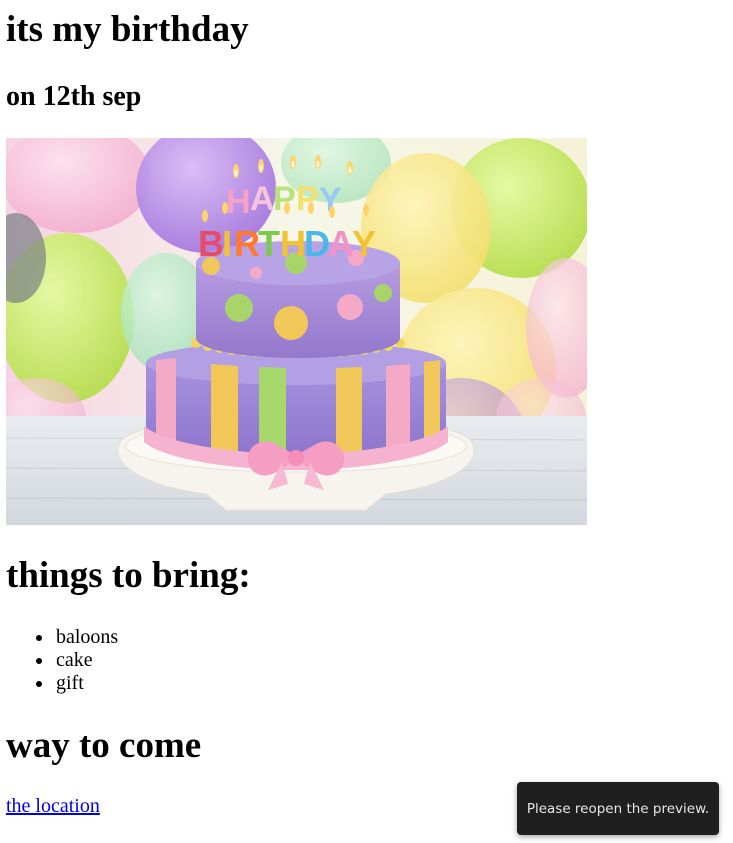 The width and height of the screenshot is (733, 843). Describe the element at coordinates (127, 29) in the screenshot. I see `page-title: its my birthday` at that location.